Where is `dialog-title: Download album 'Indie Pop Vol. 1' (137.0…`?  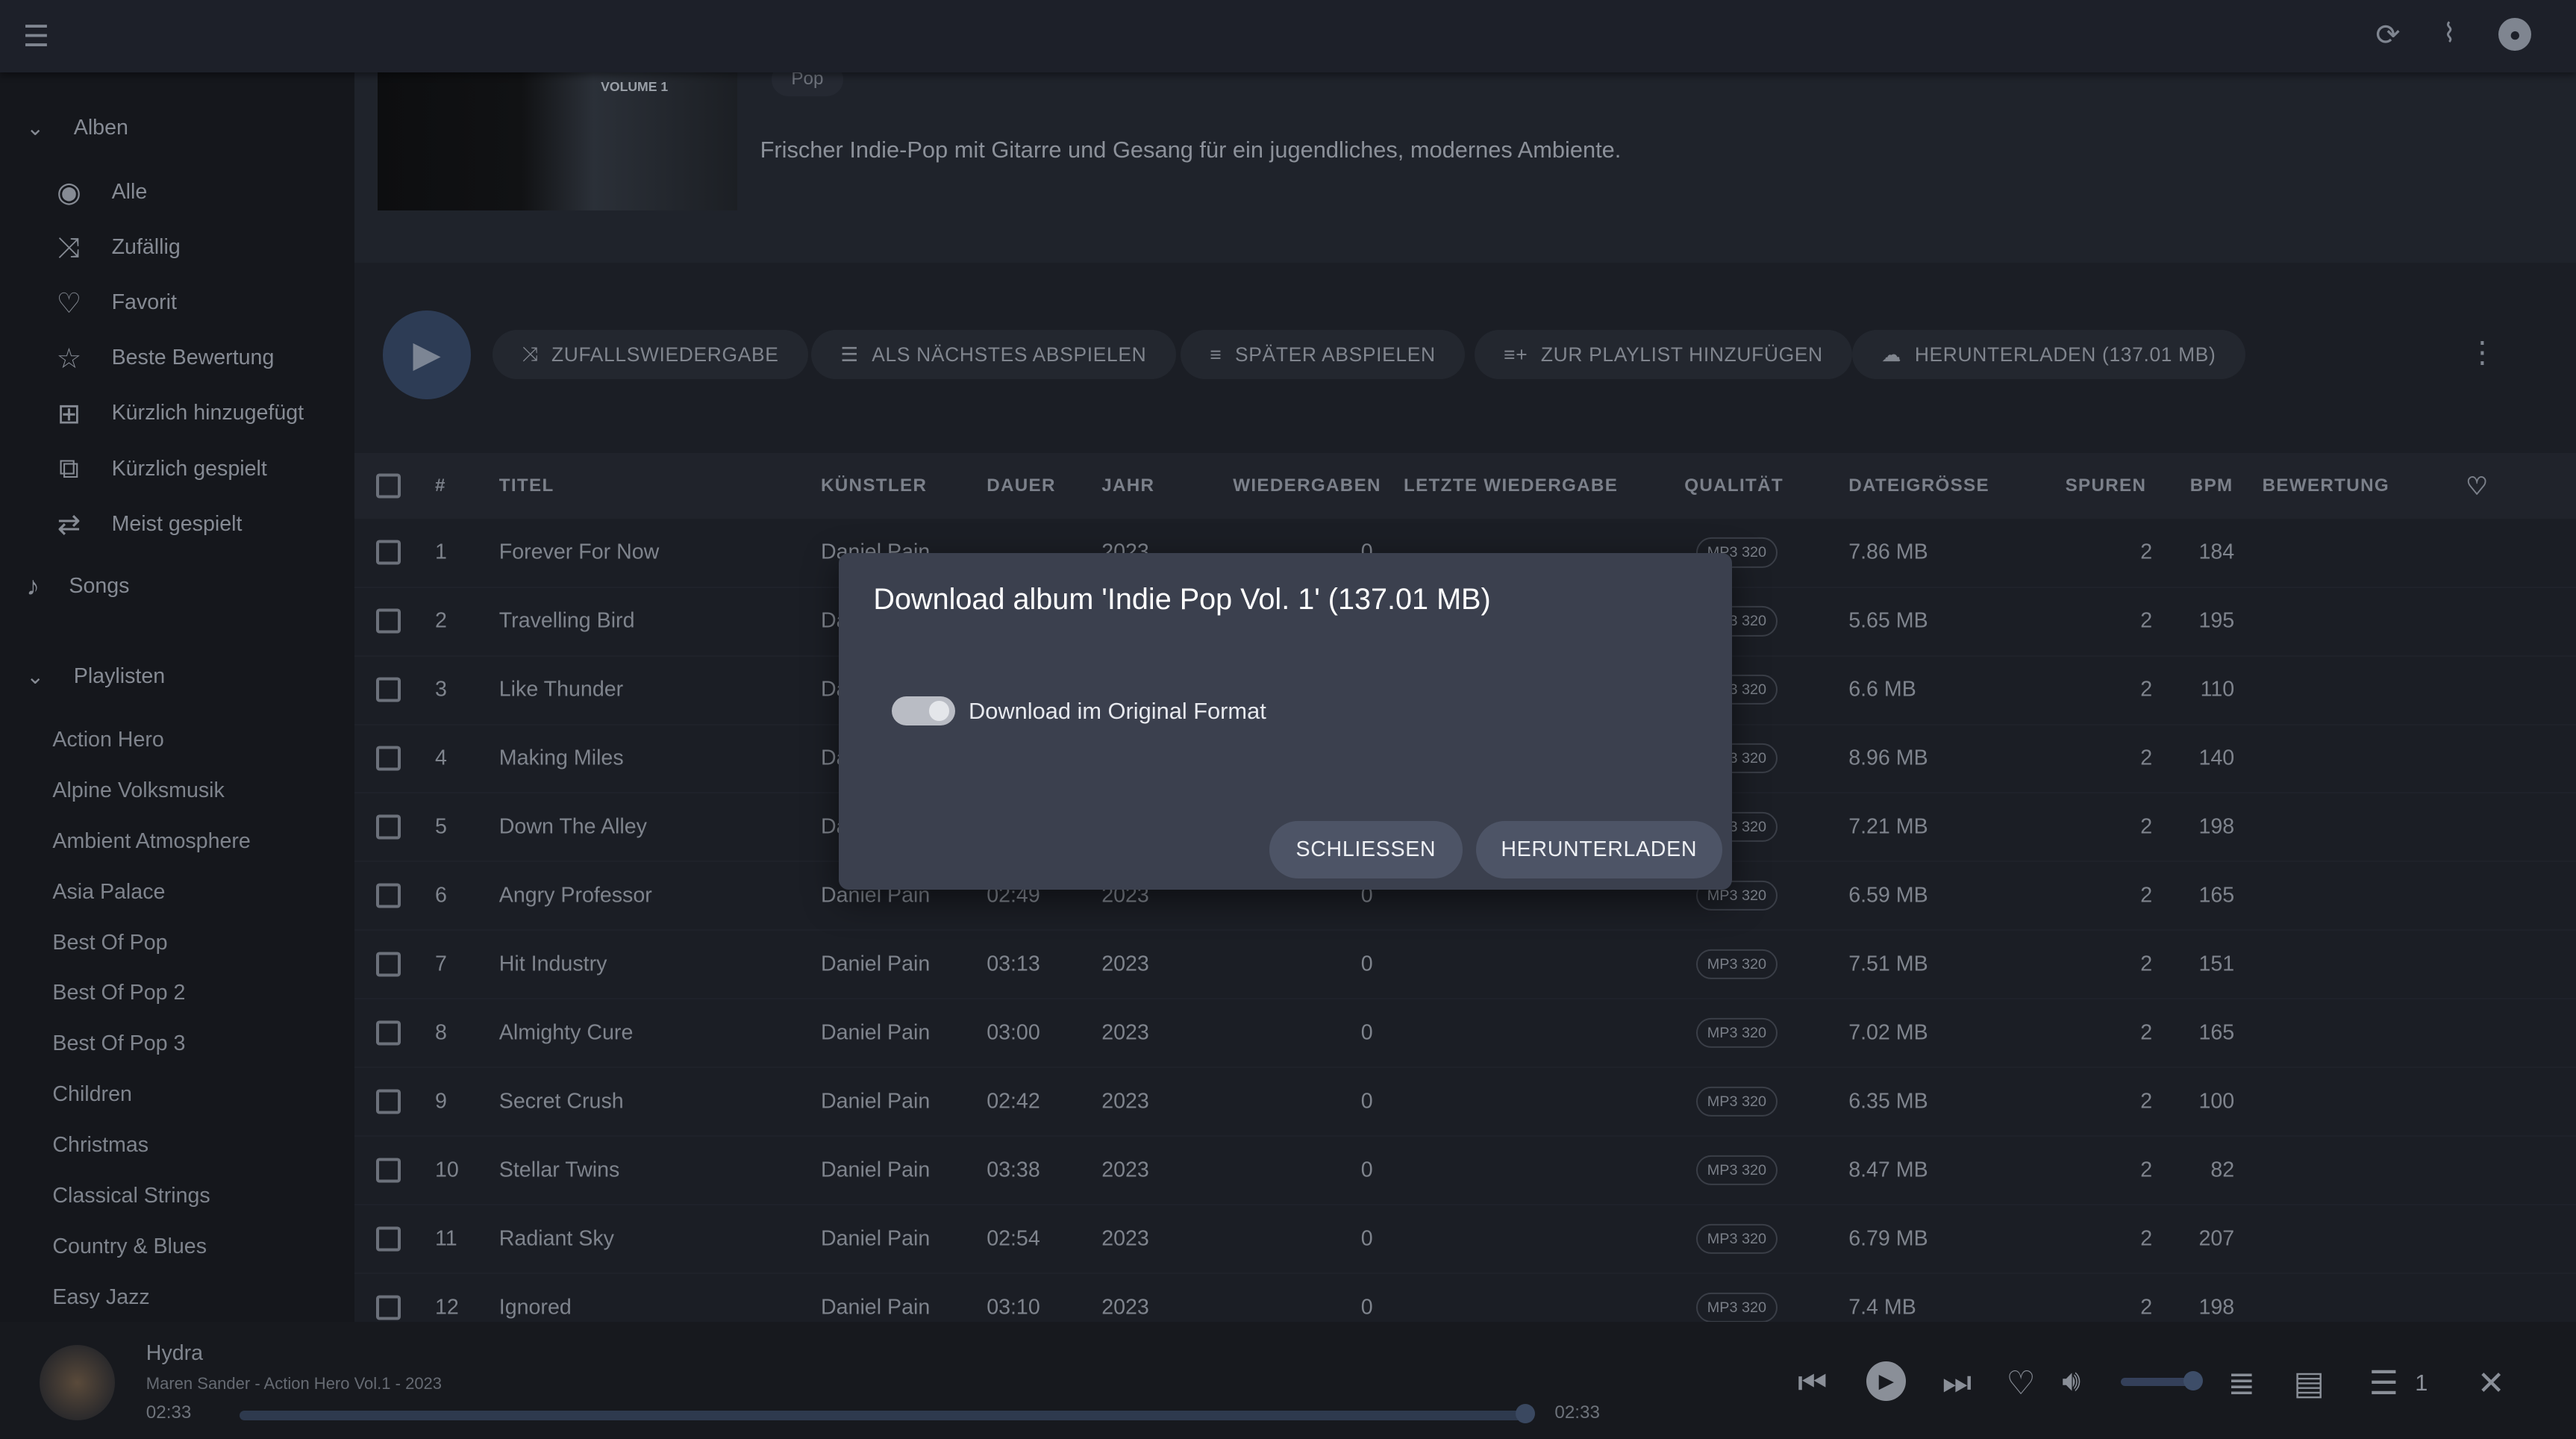
dialog-title: Download album 'Indie Pop Vol. 1' (137.0… is located at coordinates (1182, 599).